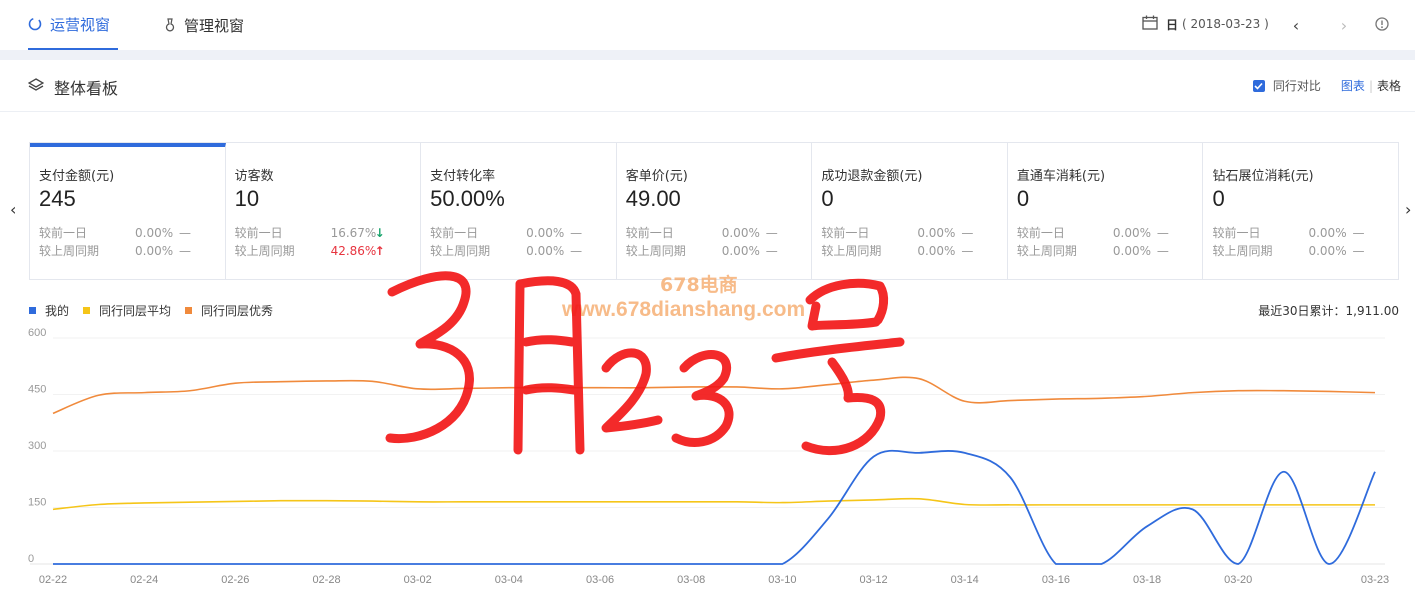 Image resolution: width=1415 pixels, height=593 pixels. What do you see at coordinates (1297, 85) in the screenshot?
I see `compare-label: 同行对比` at bounding box center [1297, 85].